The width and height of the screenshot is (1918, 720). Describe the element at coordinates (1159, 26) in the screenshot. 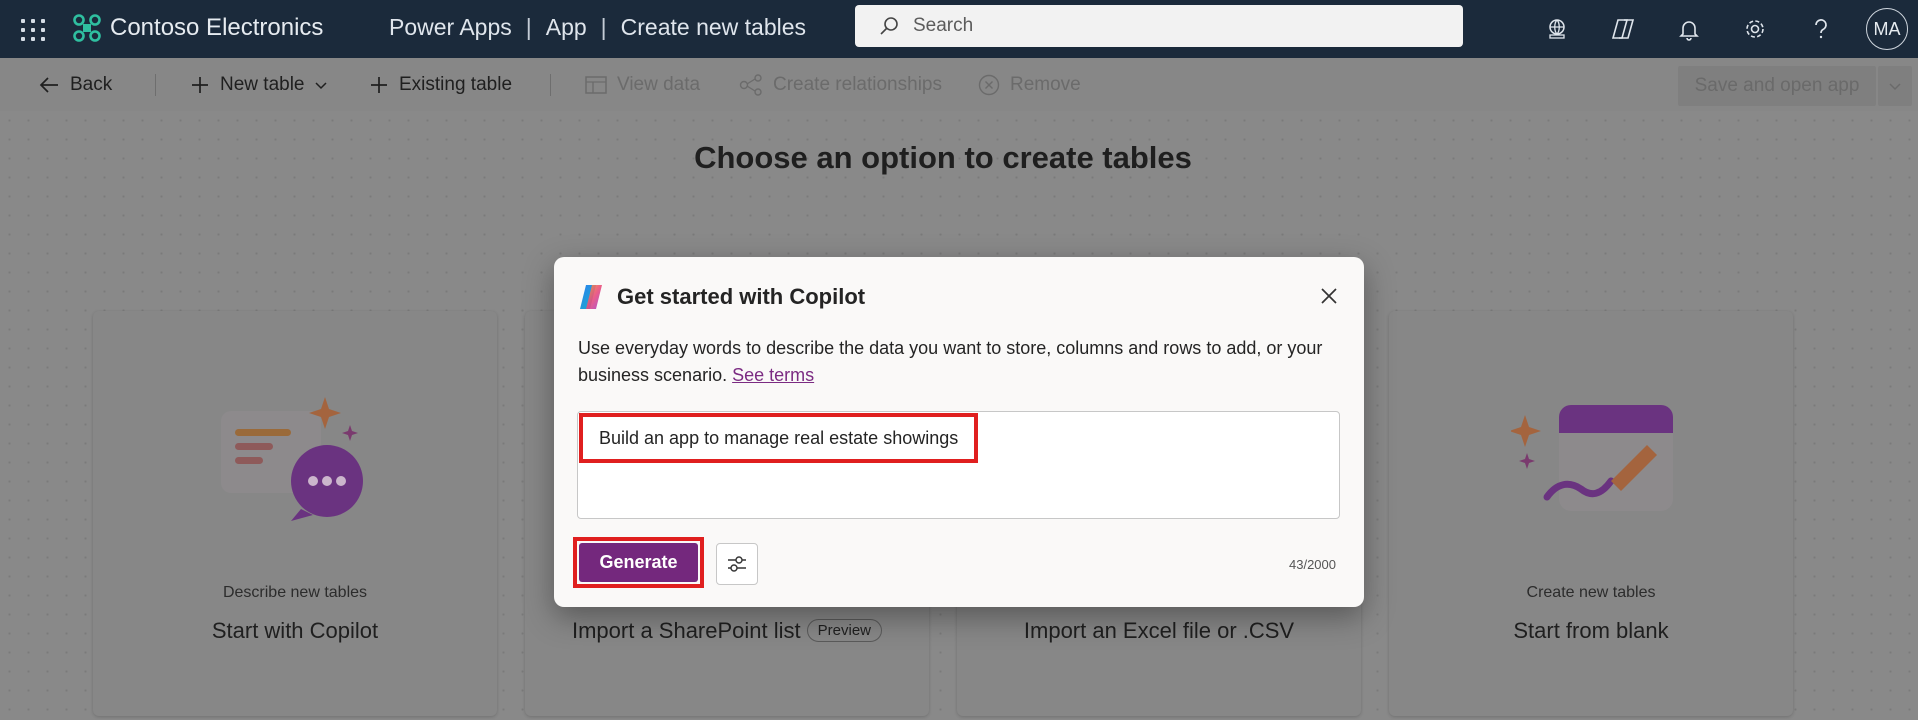

I see `search-input: Search` at that location.